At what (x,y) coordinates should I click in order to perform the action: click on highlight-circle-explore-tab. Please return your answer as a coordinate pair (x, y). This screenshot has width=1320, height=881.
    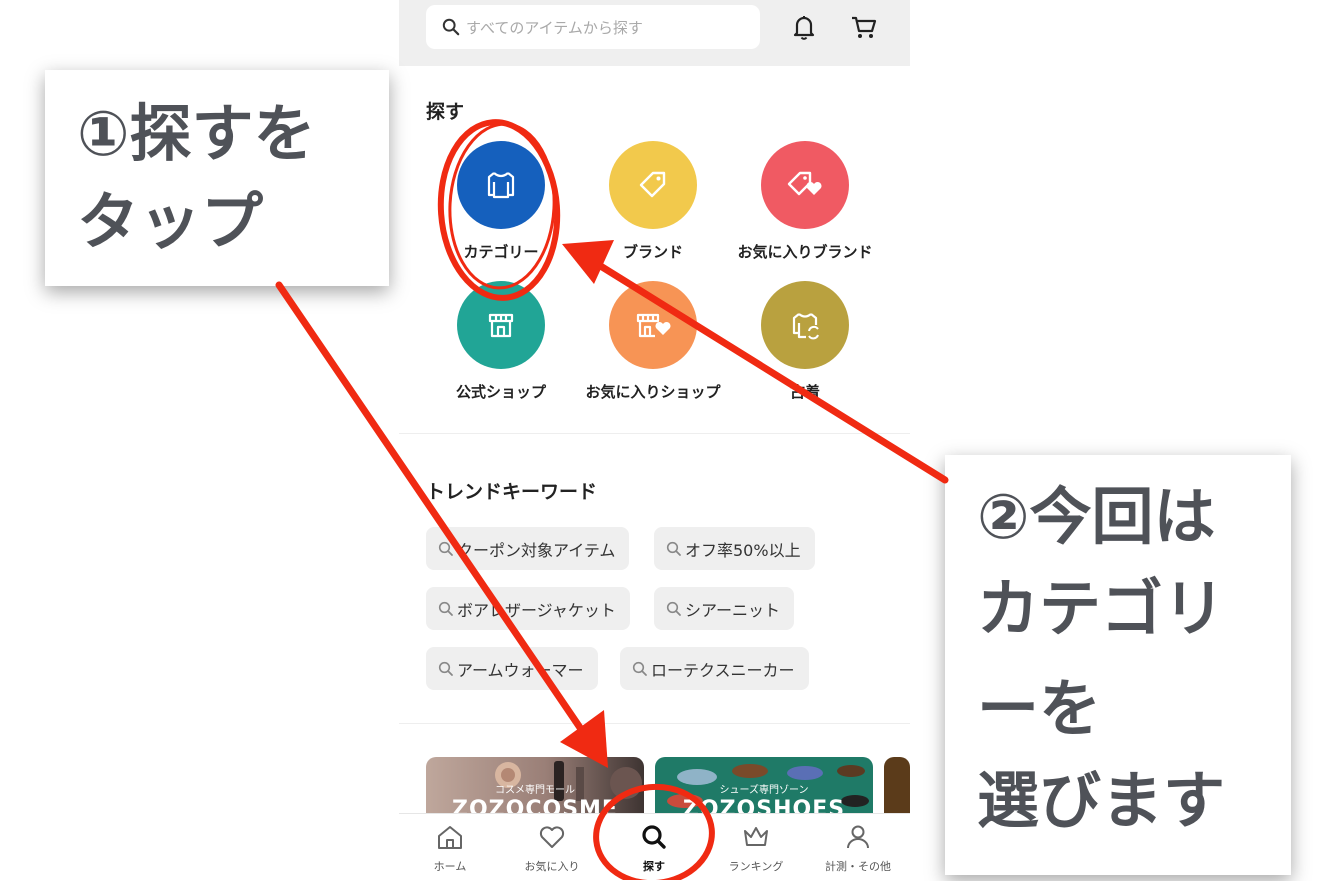
    Looking at the image, I should click on (654, 831).